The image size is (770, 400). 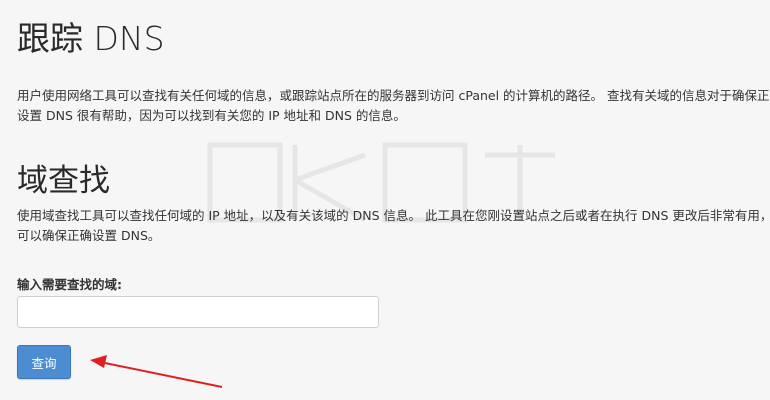 I want to click on red-arrow-annotation, so click(x=156, y=371).